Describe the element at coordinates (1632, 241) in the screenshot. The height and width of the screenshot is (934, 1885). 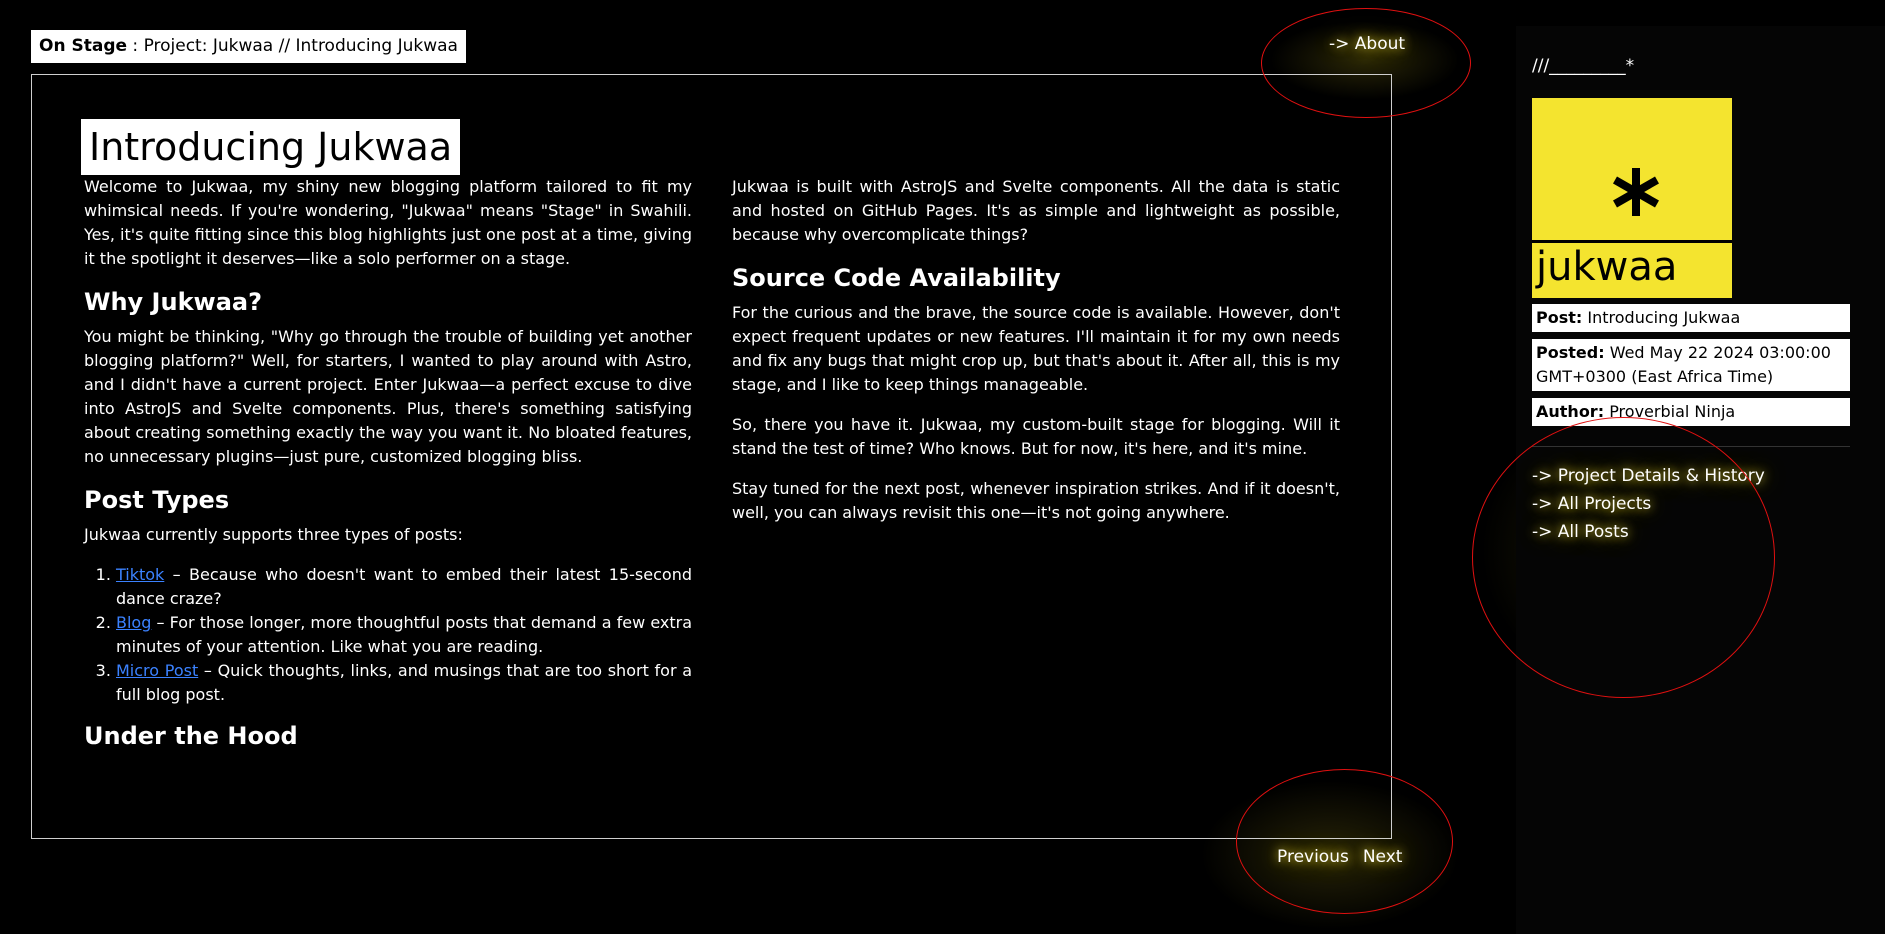
I see `logo-underline` at that location.